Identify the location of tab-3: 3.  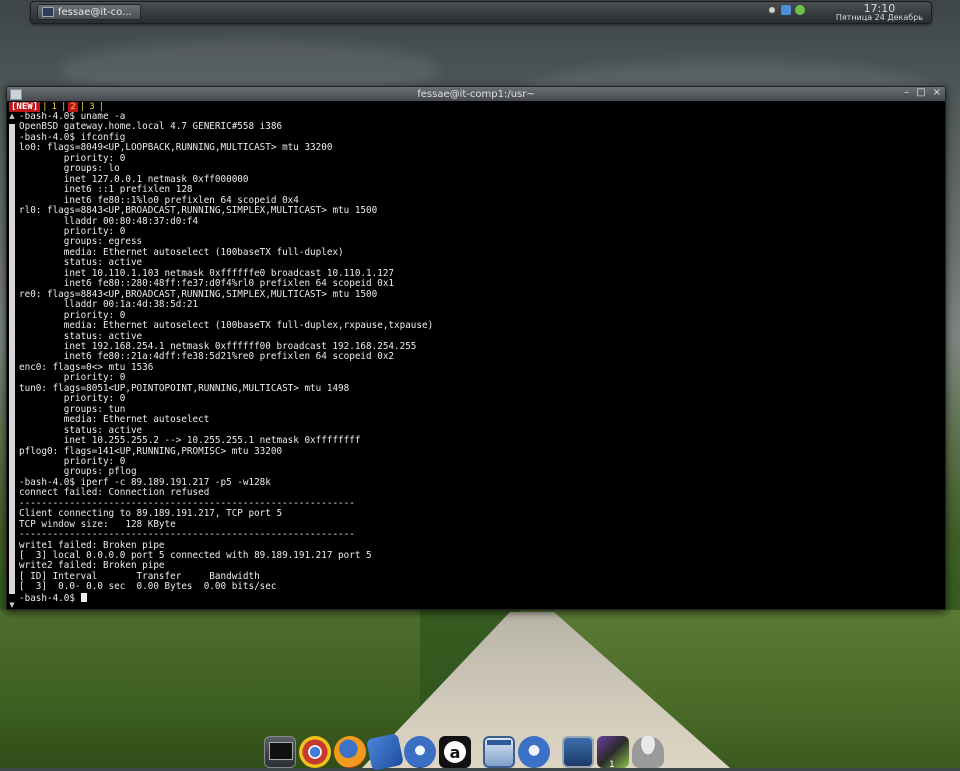
(91, 107).